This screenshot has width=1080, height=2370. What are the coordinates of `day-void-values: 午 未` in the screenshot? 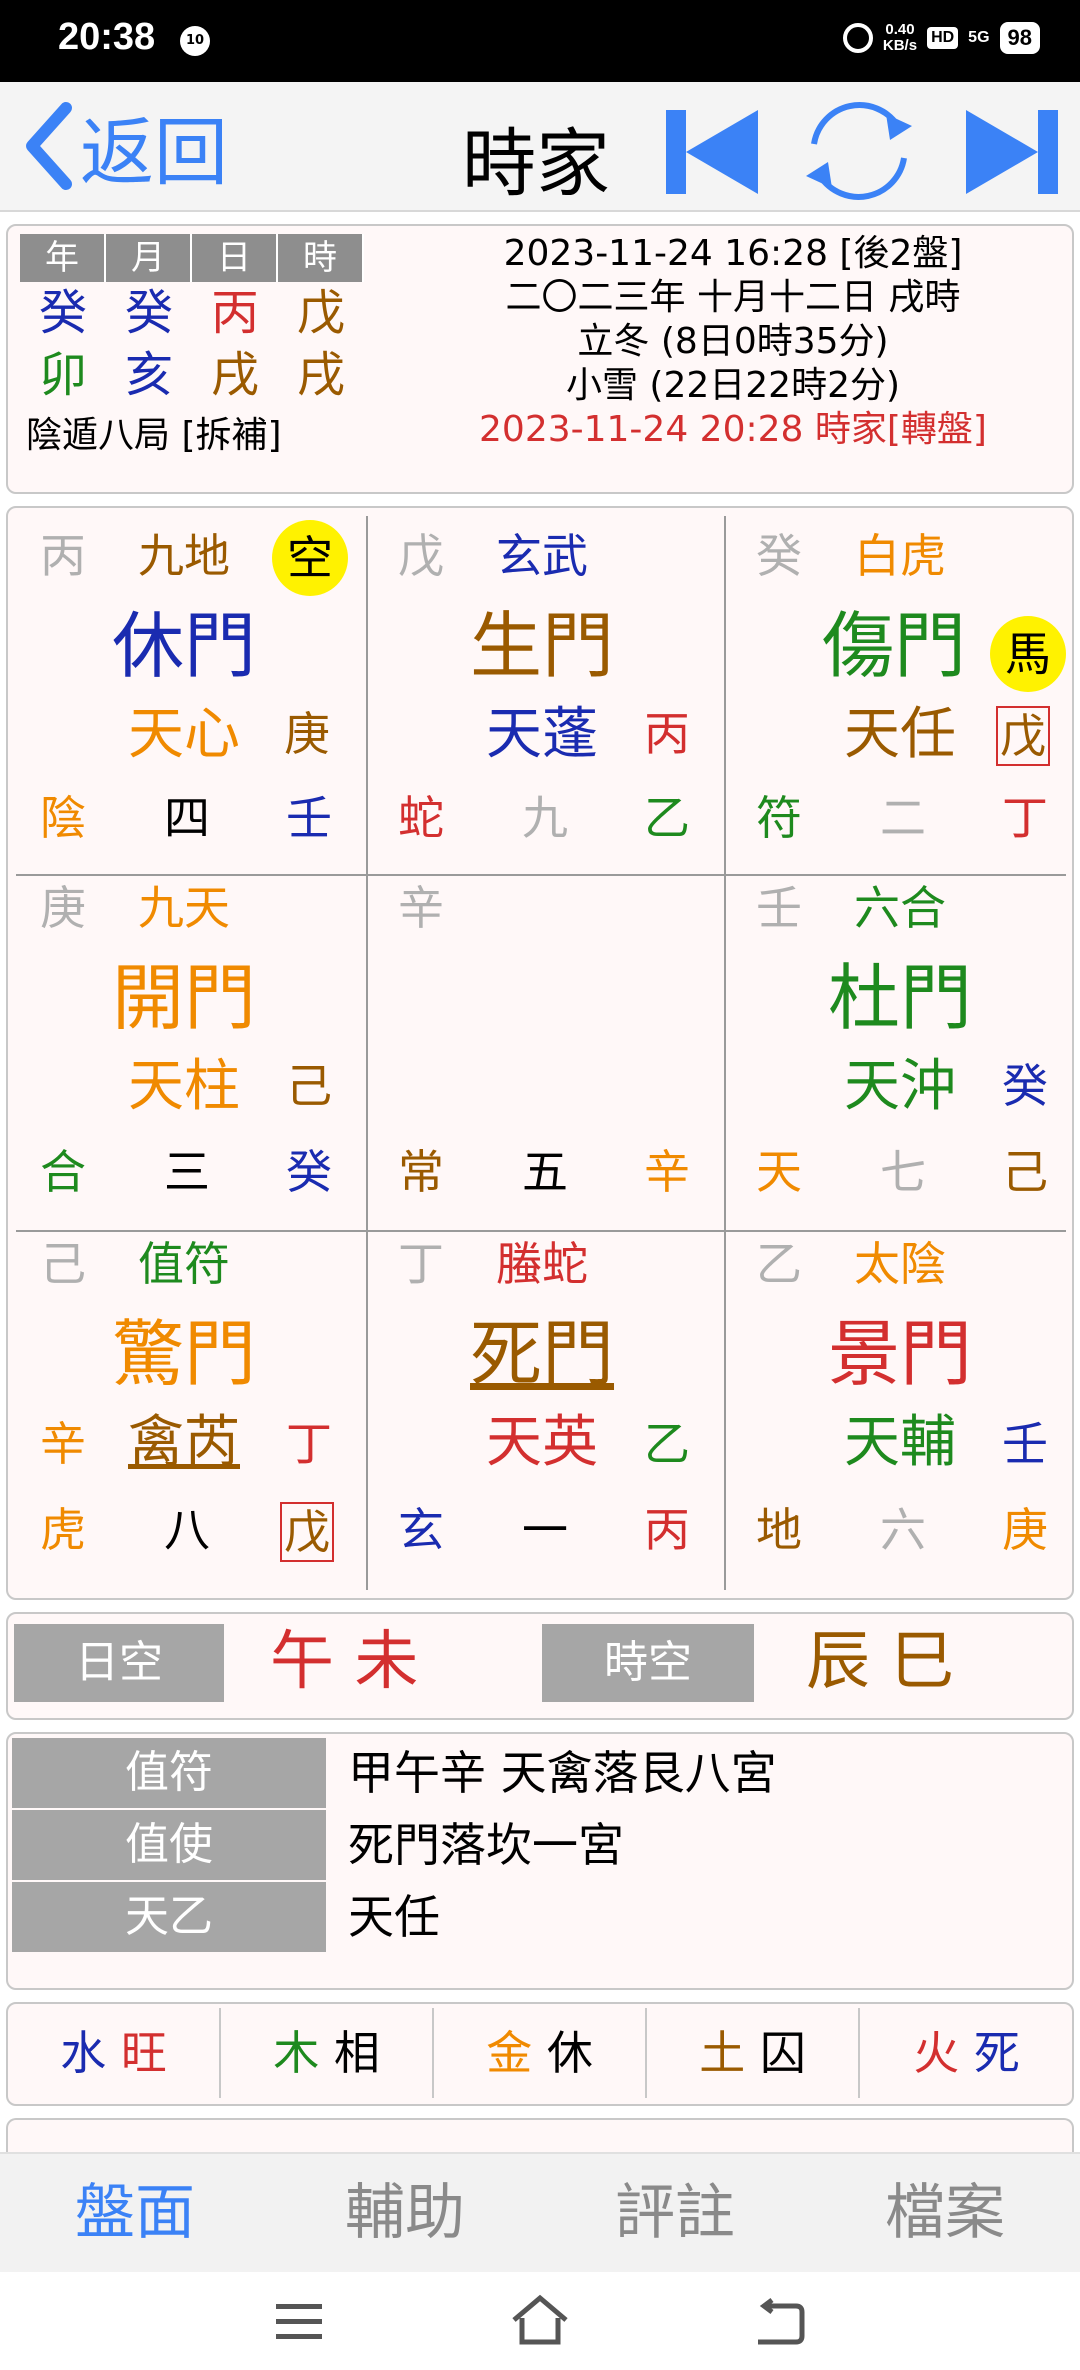 It's located at (344, 1662).